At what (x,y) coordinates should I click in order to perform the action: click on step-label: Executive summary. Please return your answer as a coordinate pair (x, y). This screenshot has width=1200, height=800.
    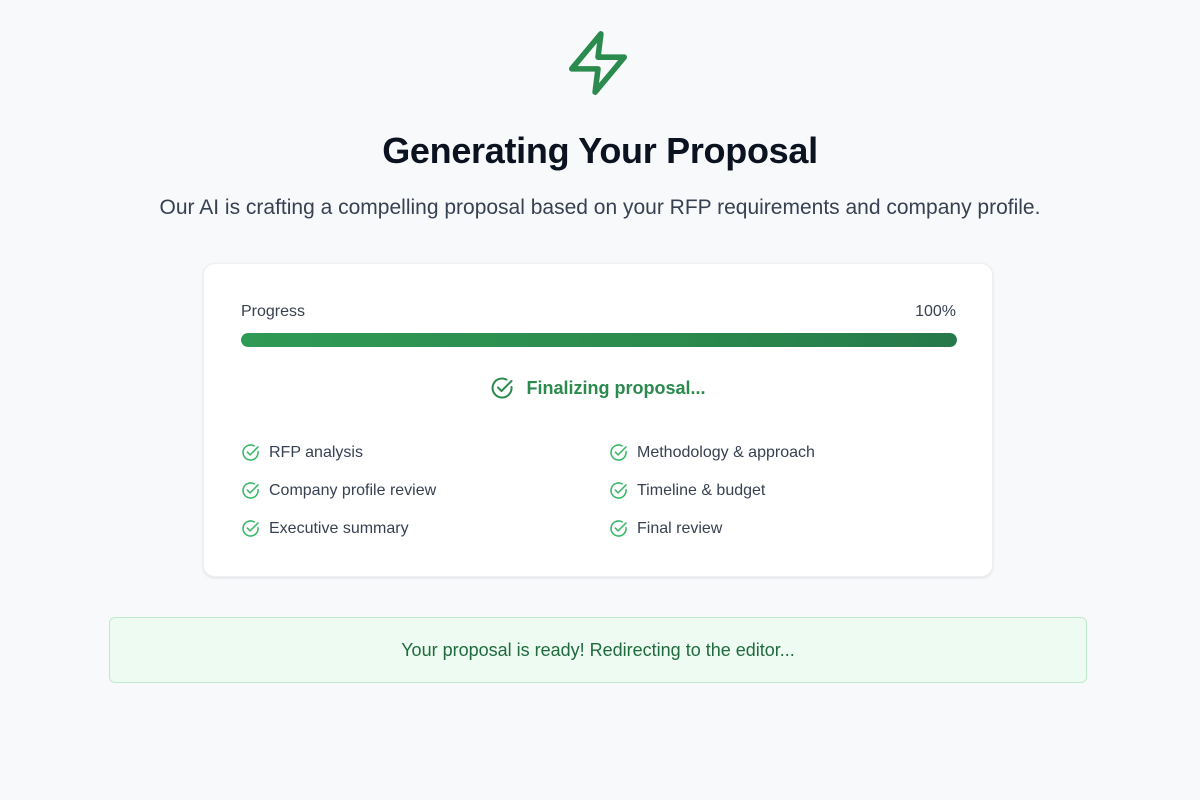
    Looking at the image, I should click on (339, 528).